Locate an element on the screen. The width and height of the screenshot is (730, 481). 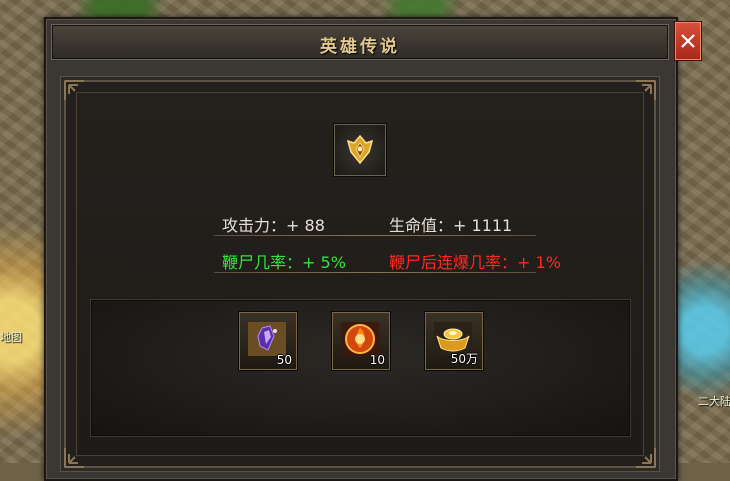
dialog-titlebar: 英雄传说 is located at coordinates (360, 42).